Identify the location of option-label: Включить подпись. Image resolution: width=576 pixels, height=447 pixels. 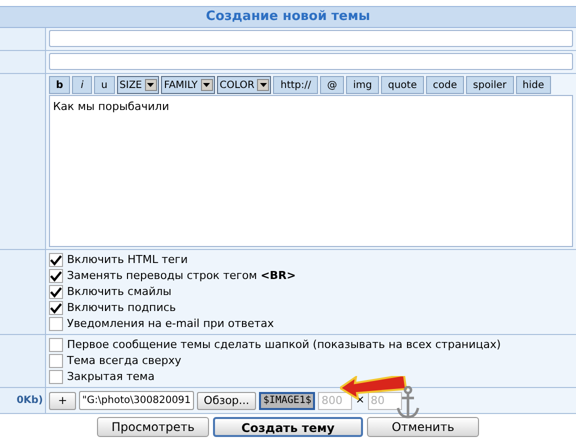
(121, 308).